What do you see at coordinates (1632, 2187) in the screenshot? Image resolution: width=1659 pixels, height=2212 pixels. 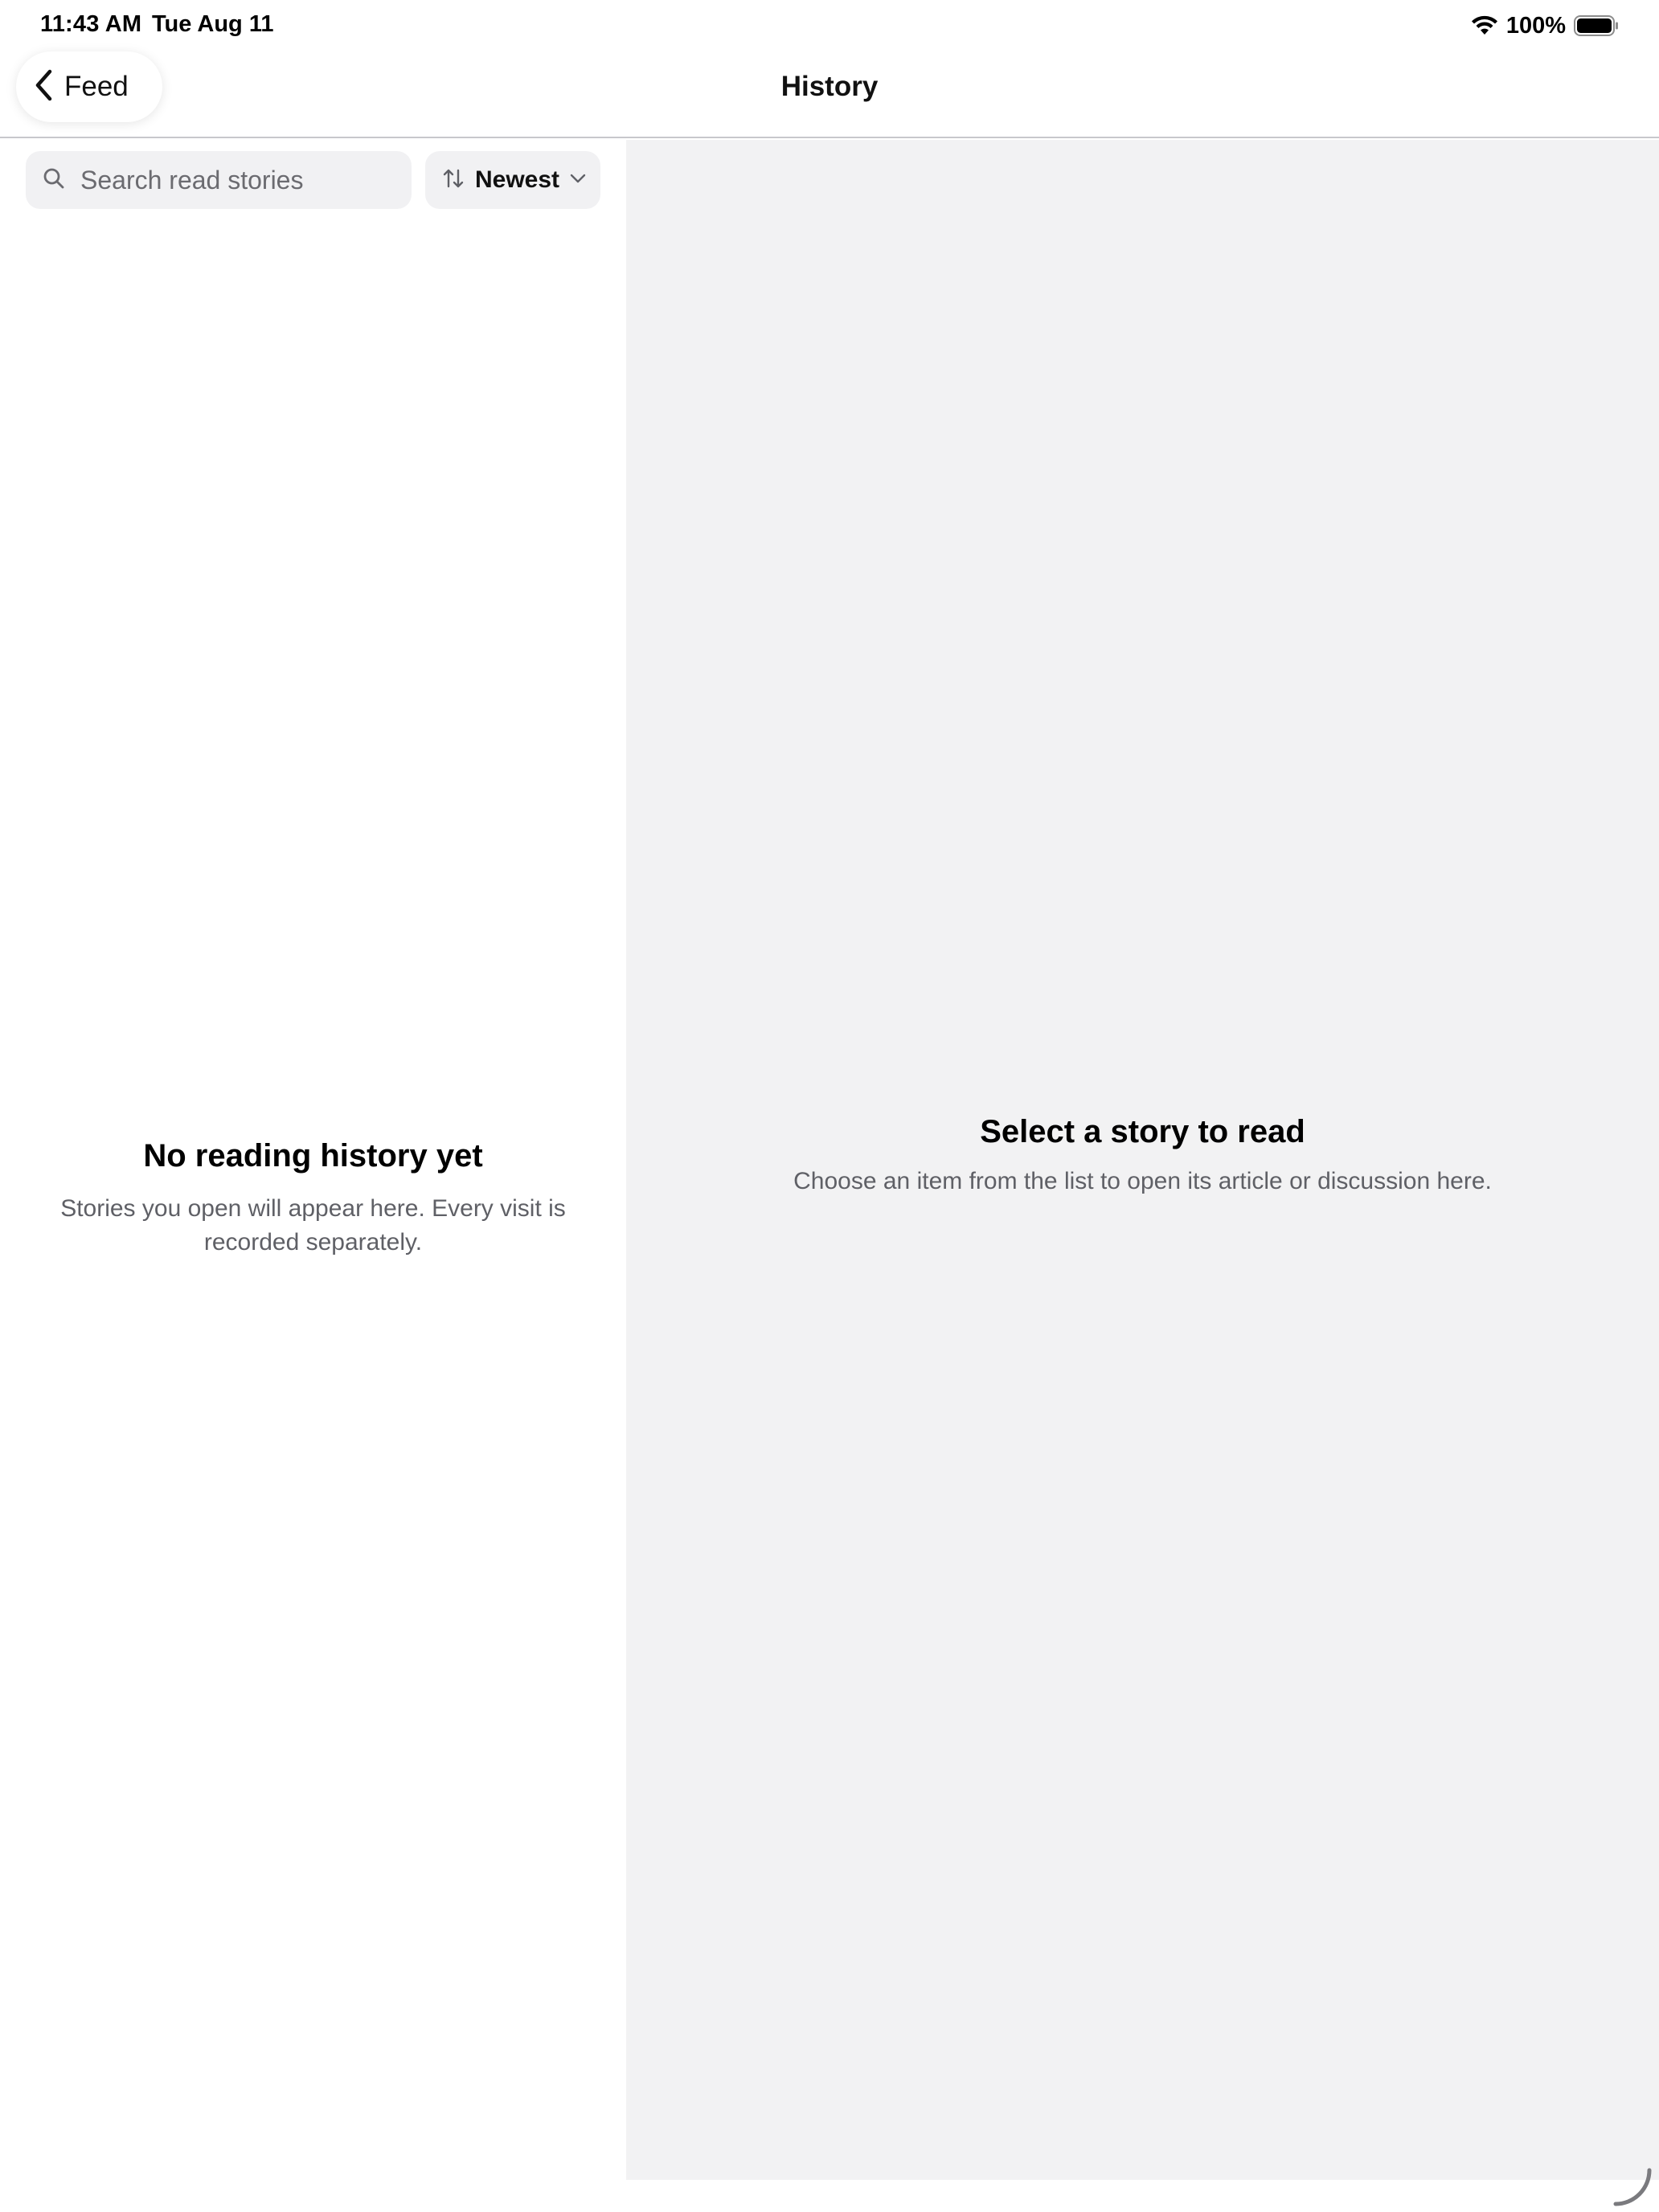 I see `window-resize-handle` at bounding box center [1632, 2187].